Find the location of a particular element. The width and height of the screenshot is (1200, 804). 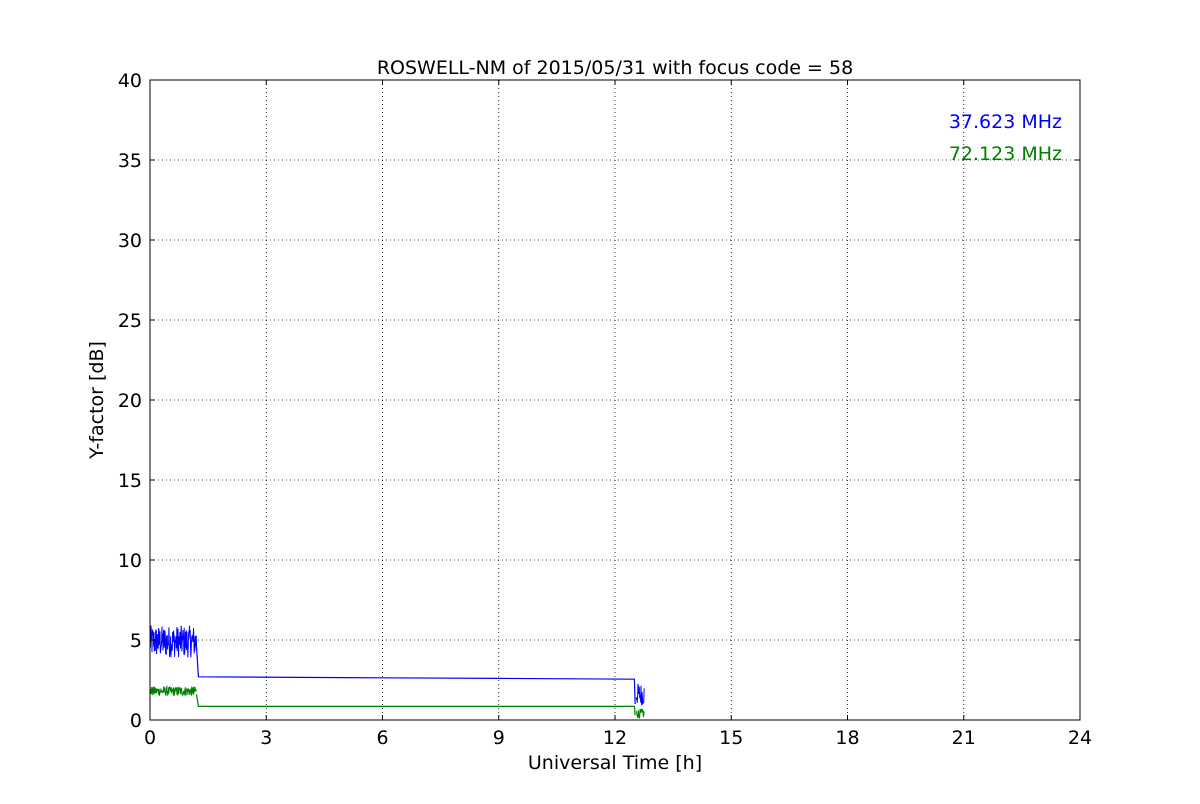

y-tick-label: 30 is located at coordinates (130, 241).